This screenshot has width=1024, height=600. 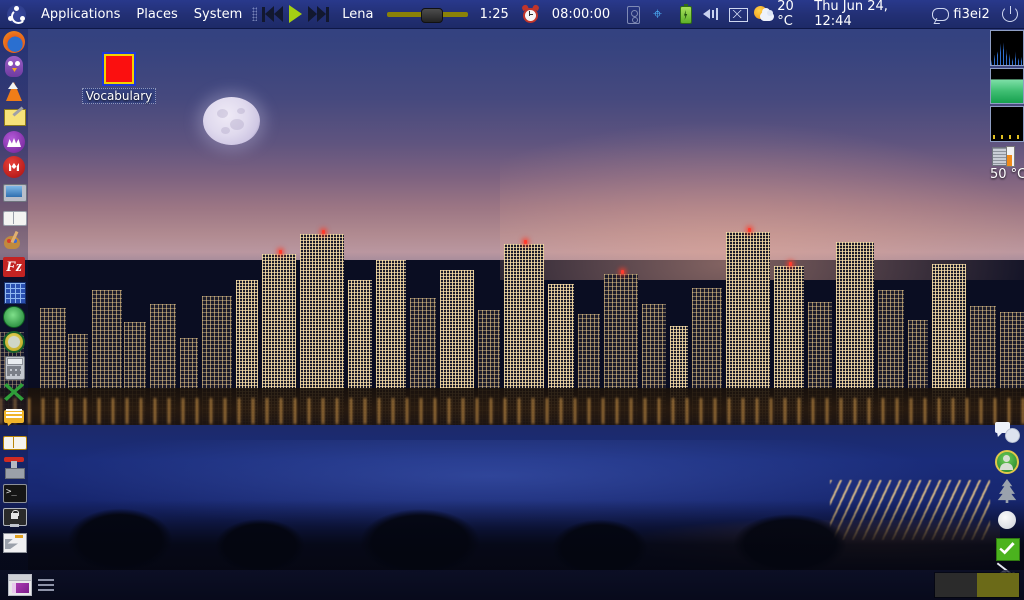 What do you see at coordinates (14, 192) in the screenshot?
I see `dock-item-monitor` at bounding box center [14, 192].